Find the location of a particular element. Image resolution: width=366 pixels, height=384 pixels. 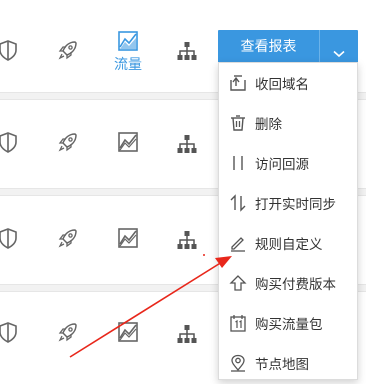

pencil-icon is located at coordinates (238, 243).